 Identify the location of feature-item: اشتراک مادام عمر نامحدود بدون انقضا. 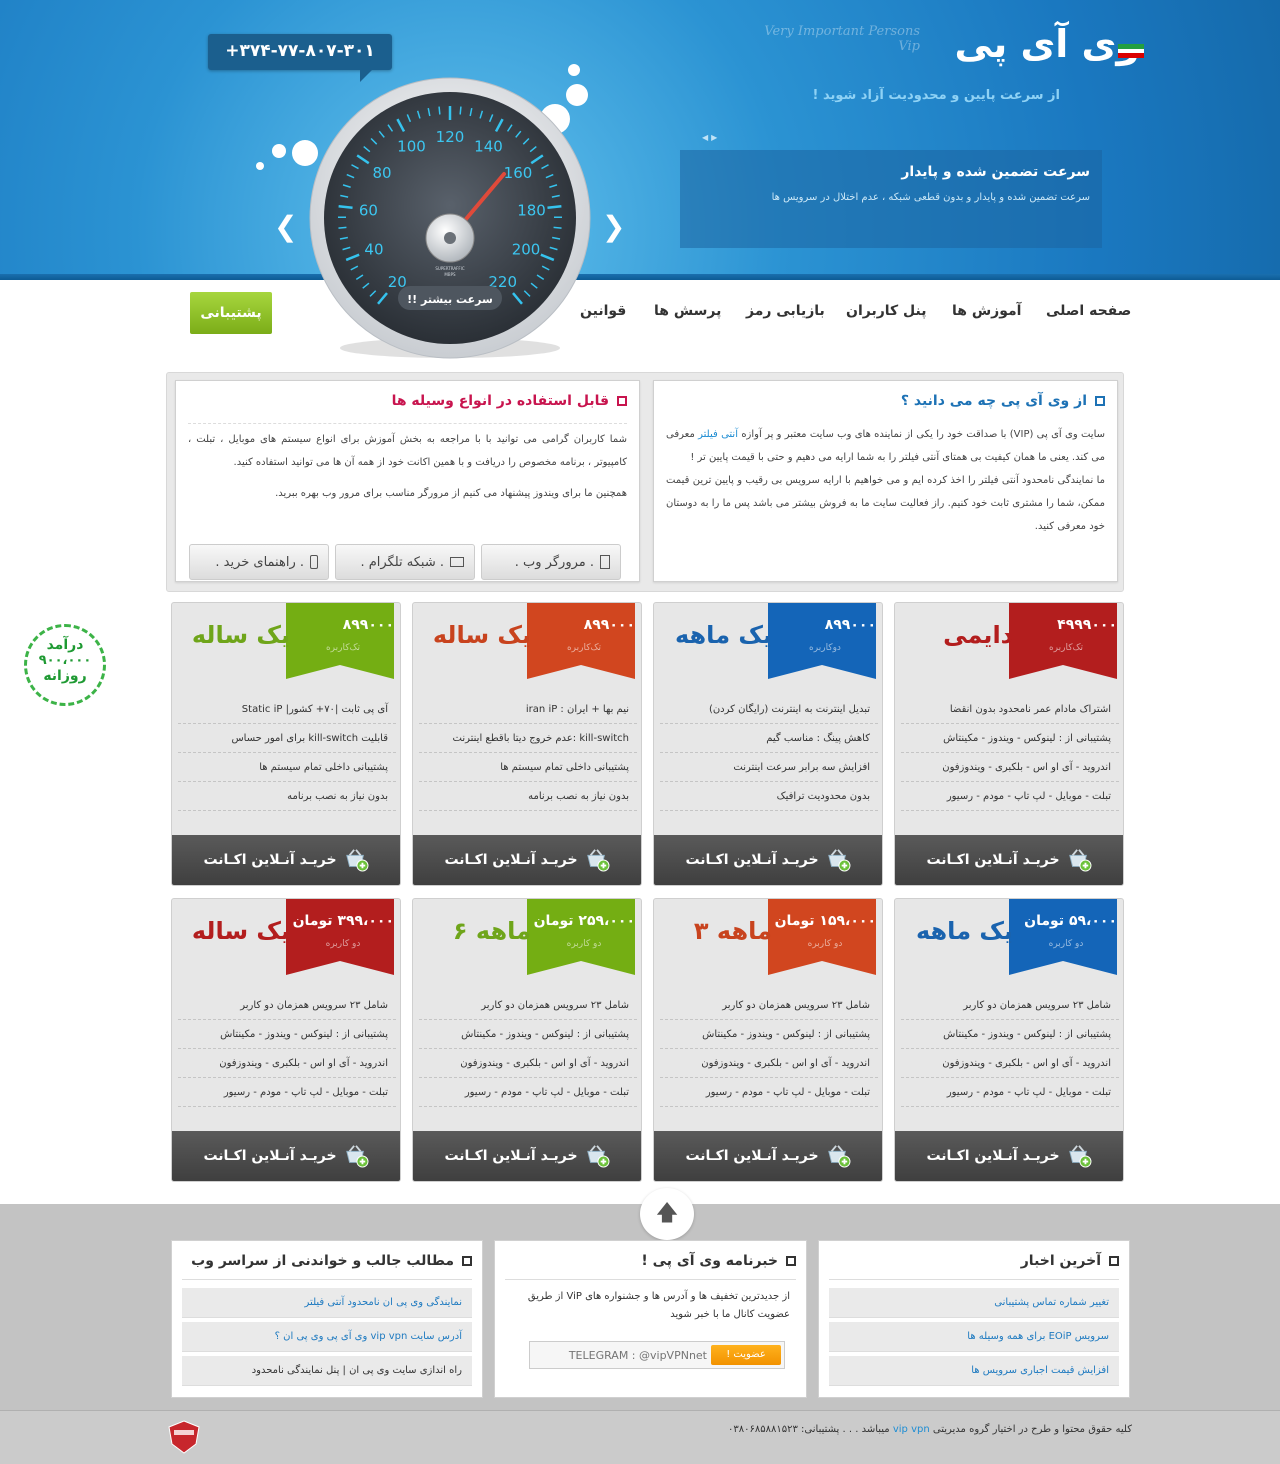
(1010, 709).